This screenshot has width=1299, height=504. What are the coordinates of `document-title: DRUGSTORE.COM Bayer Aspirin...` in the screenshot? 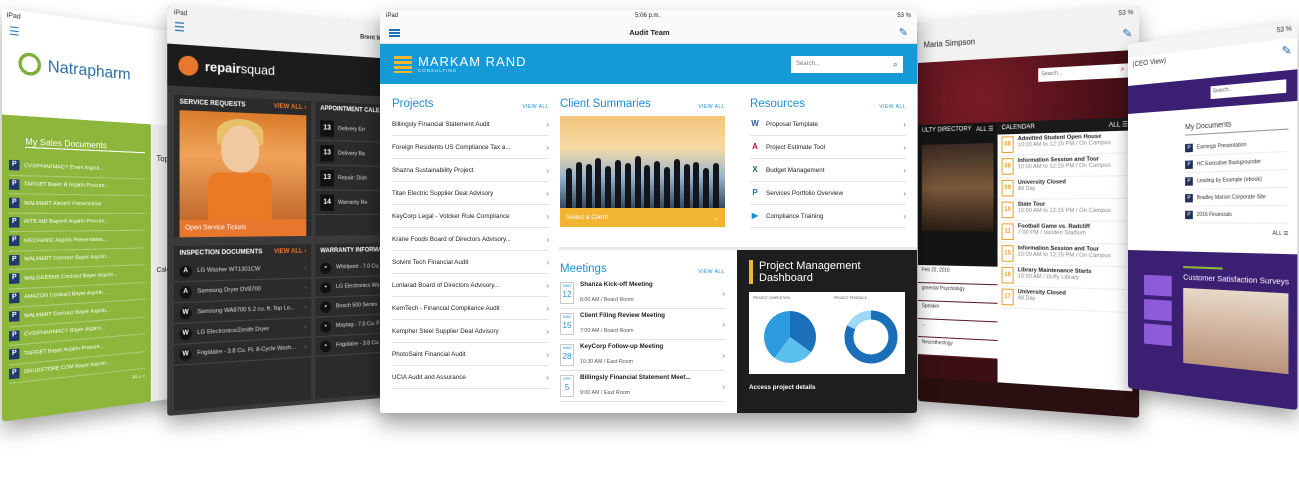 It's located at (67, 368).